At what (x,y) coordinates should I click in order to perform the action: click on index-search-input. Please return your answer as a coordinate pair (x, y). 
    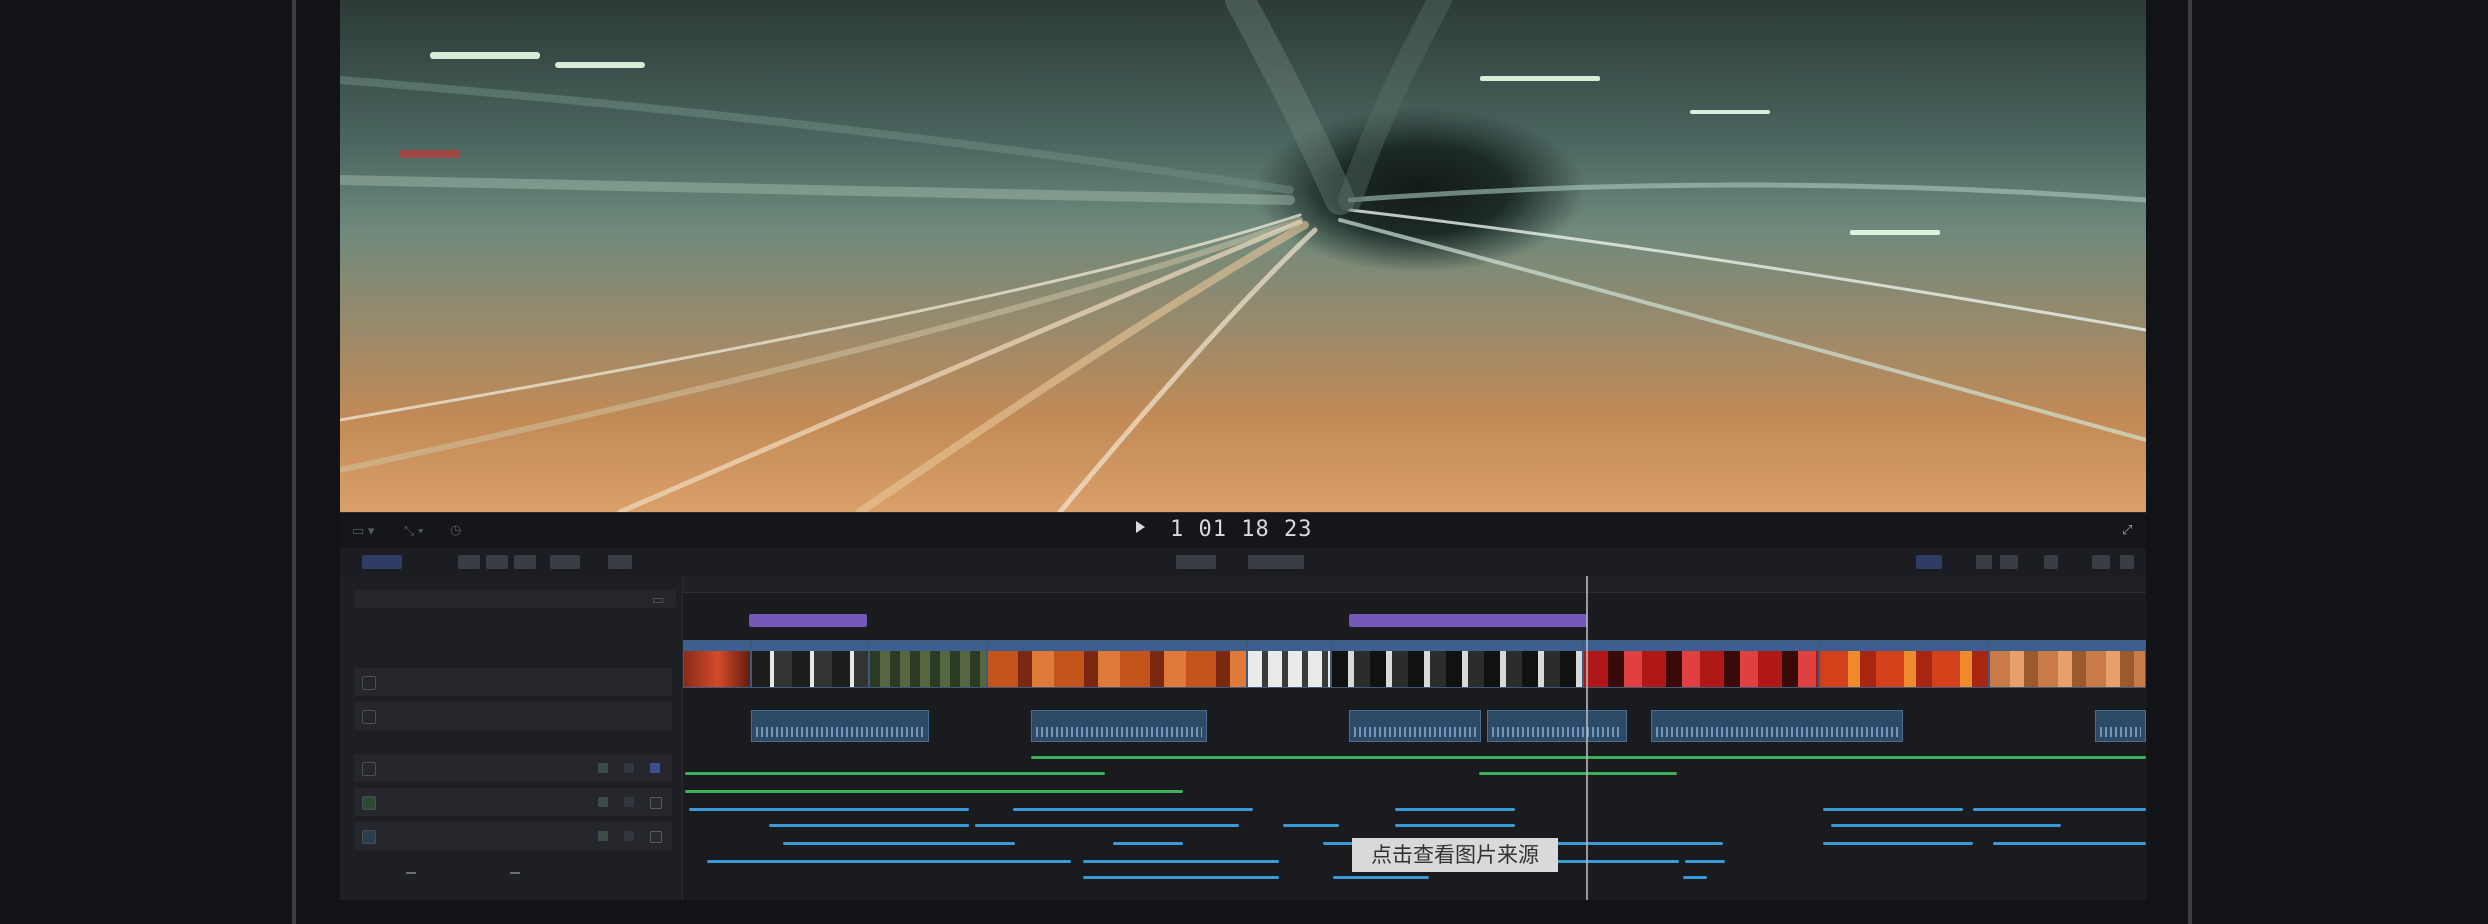
    Looking at the image, I should click on (515, 599).